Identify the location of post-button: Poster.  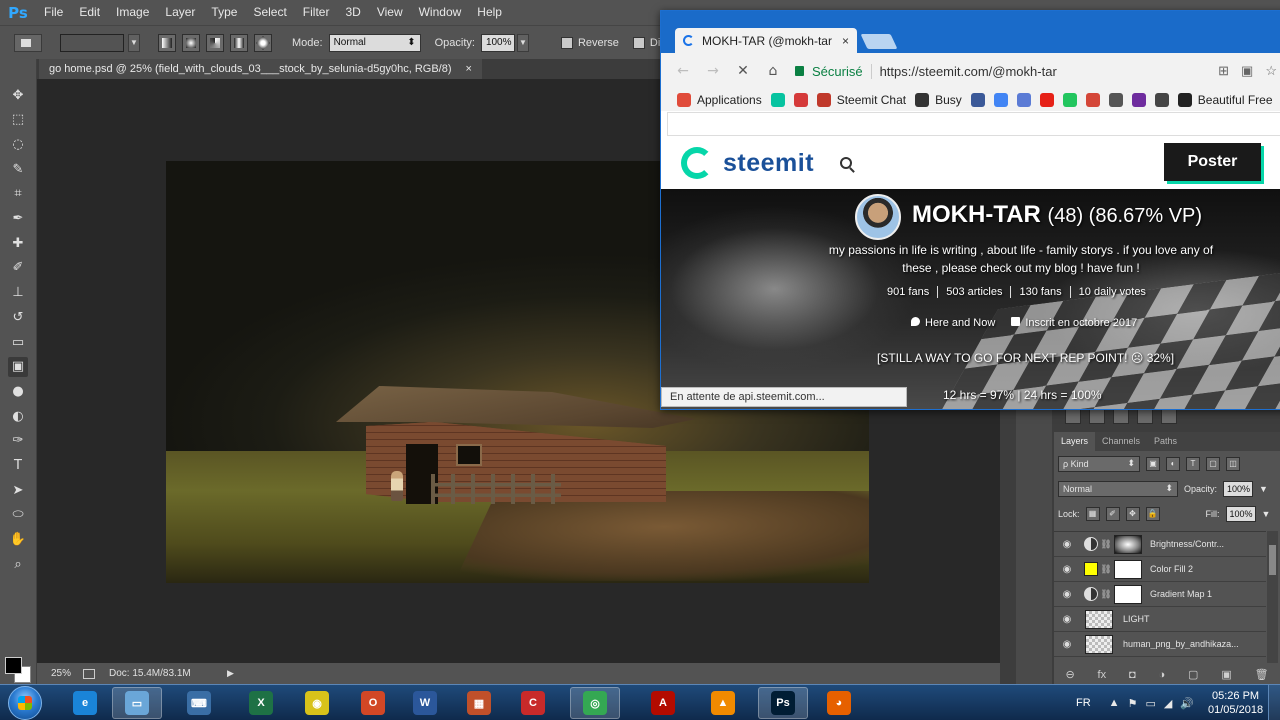
(1212, 162).